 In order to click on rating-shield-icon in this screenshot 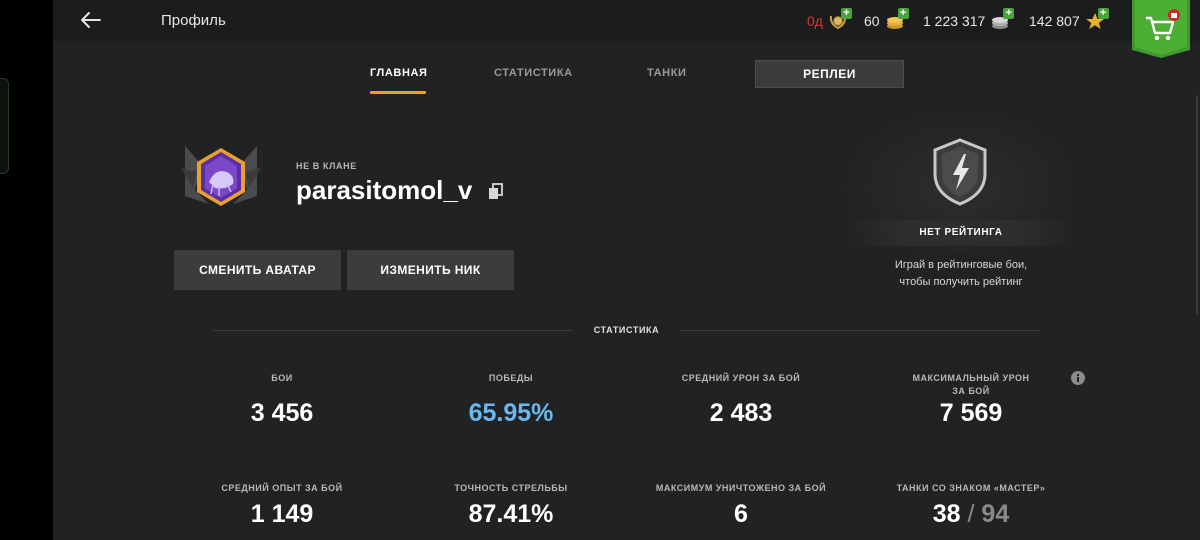, I will do `click(960, 172)`.